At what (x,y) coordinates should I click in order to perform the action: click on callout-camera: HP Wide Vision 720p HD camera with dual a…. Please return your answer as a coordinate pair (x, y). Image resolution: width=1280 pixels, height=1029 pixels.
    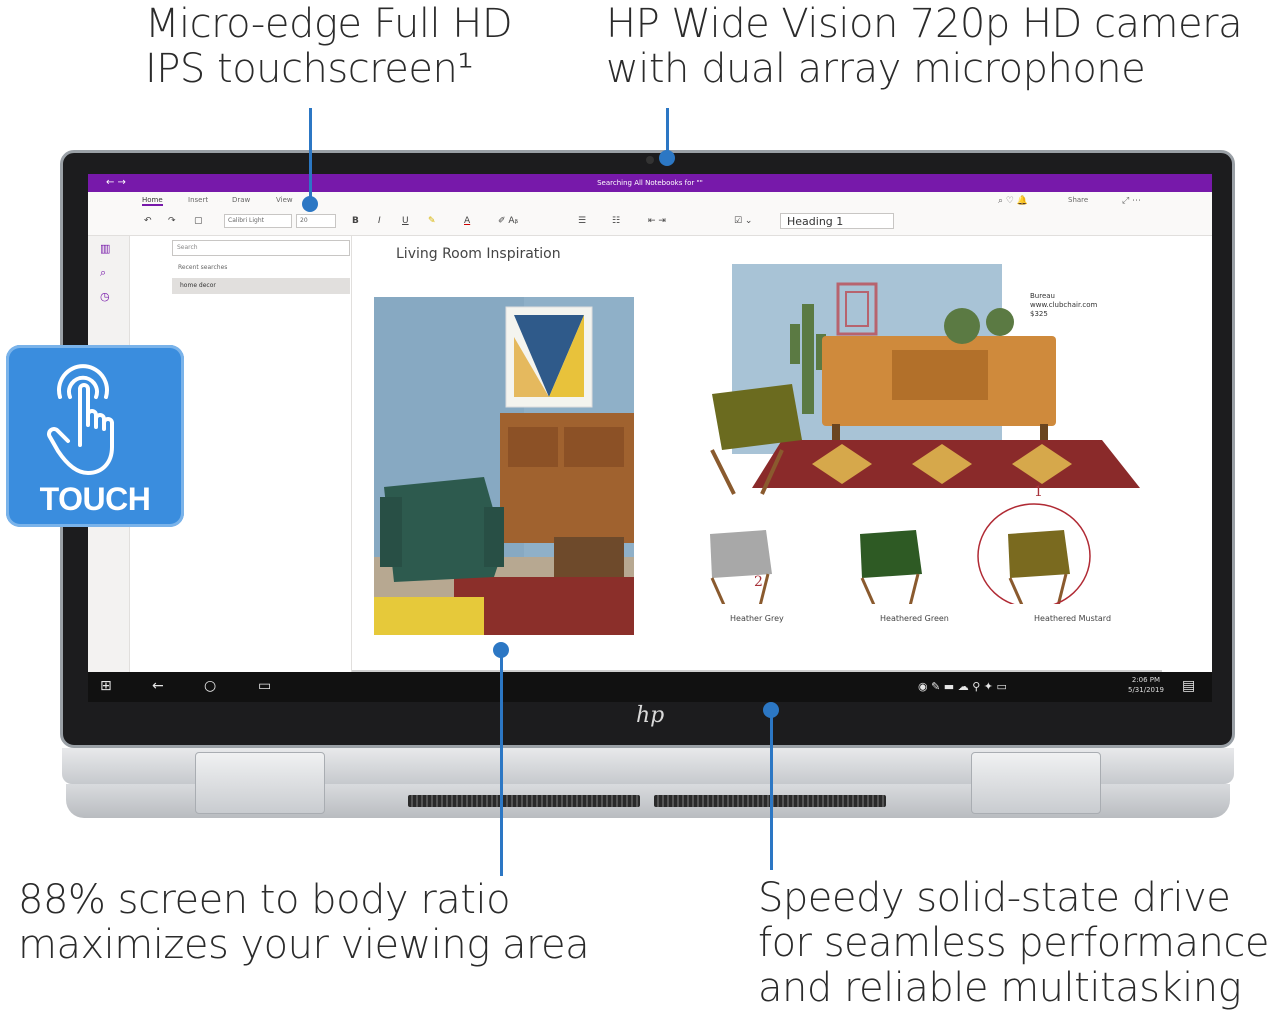
    Looking at the image, I should click on (924, 46).